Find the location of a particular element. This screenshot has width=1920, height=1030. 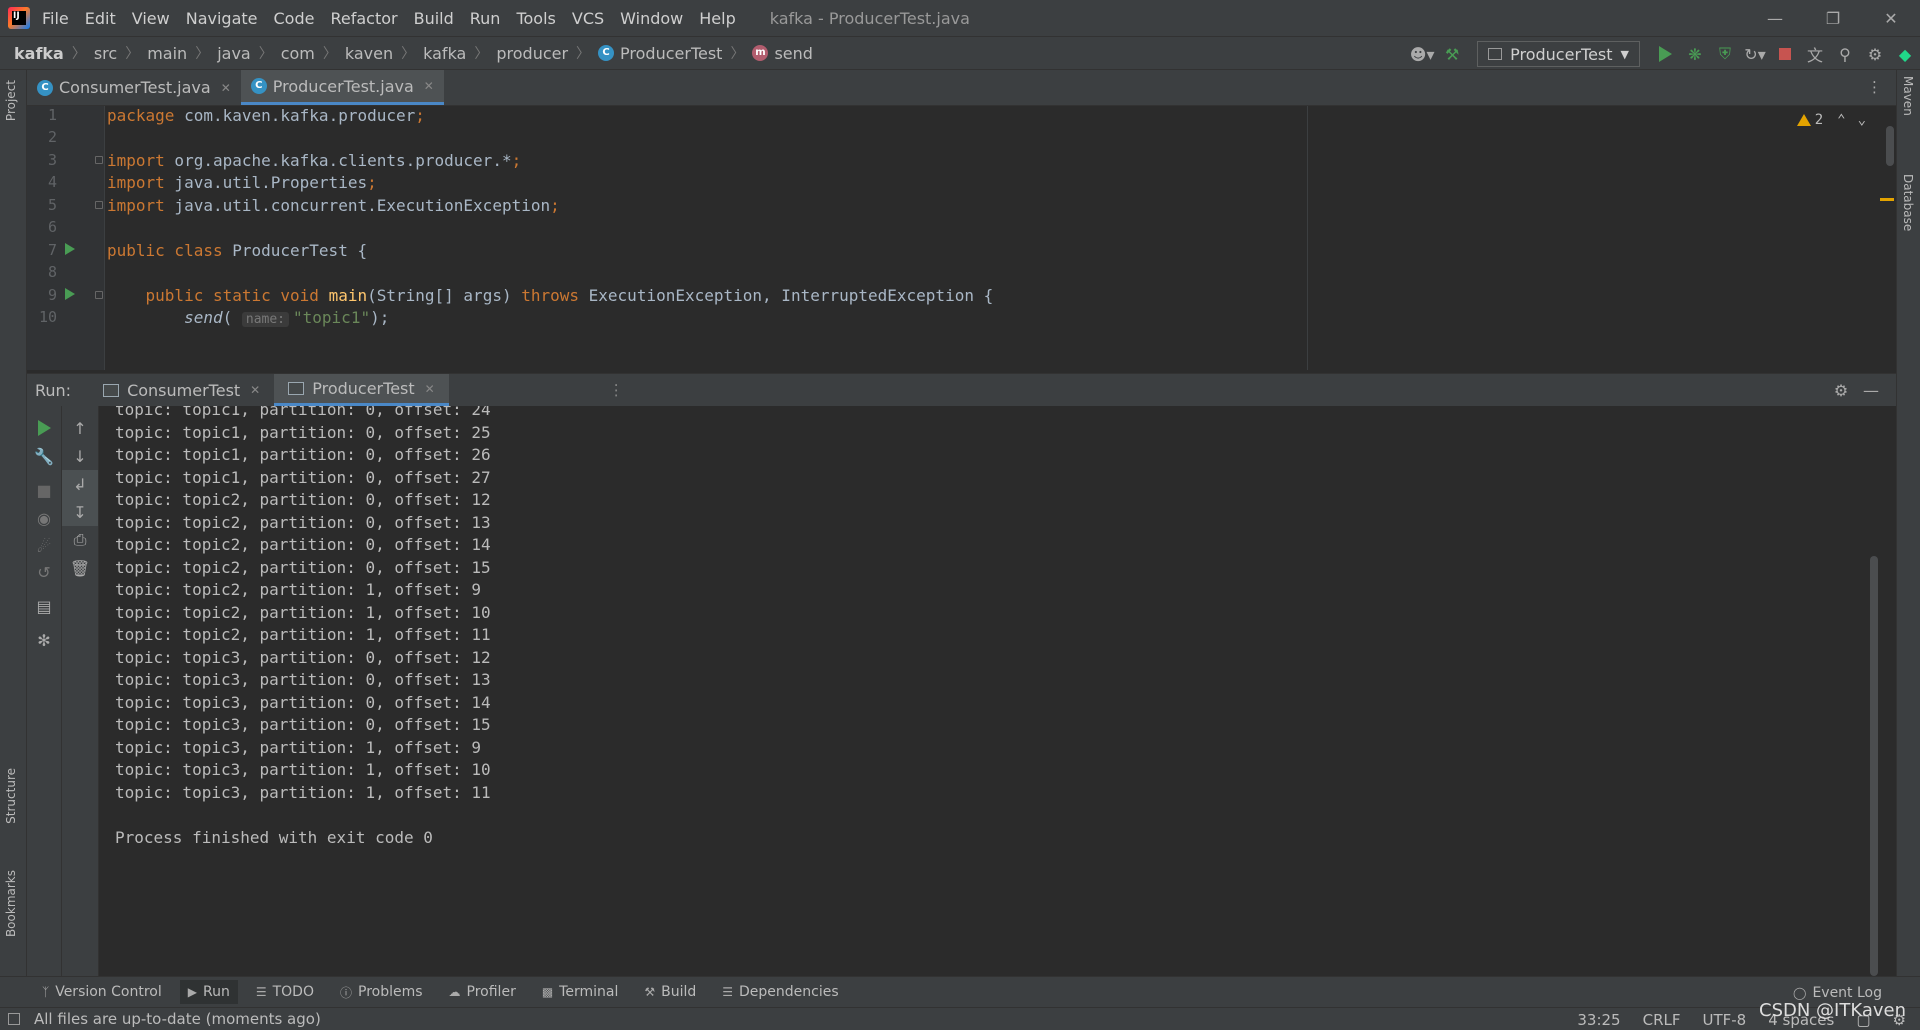

tool-todo: ☰ TODO is located at coordinates (285, 992).